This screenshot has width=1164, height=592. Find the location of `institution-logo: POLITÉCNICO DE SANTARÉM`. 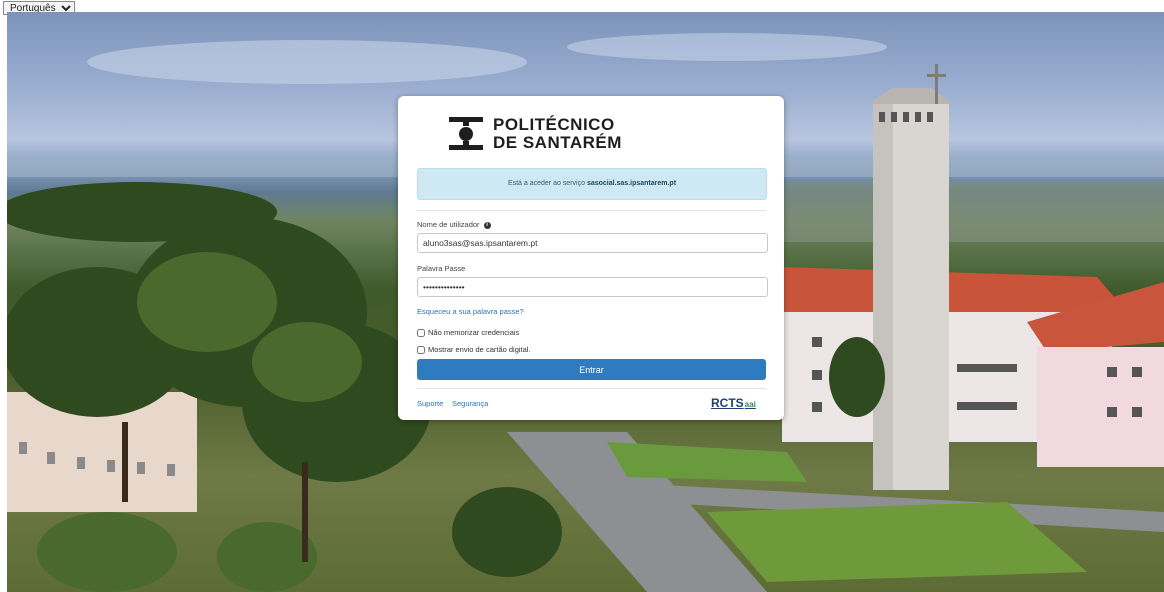

institution-logo: POLITÉCNICO DE SANTARÉM is located at coordinates (535, 134).